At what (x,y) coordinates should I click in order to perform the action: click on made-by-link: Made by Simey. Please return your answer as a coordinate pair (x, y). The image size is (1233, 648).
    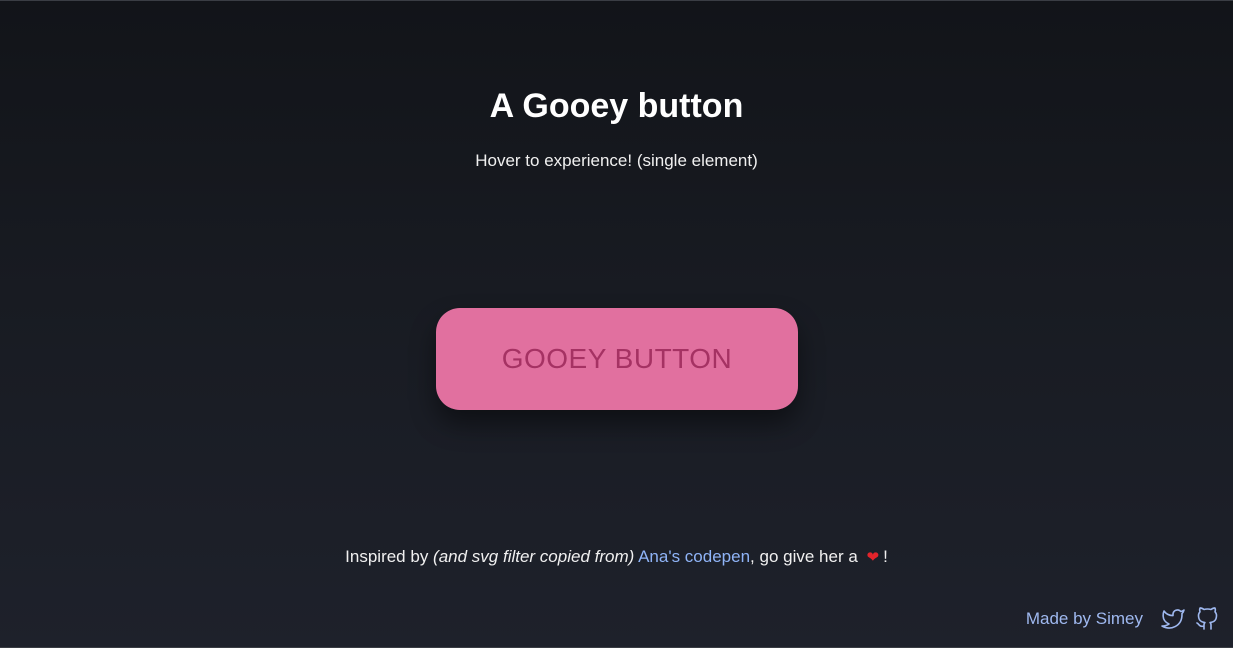
    Looking at the image, I should click on (1084, 619).